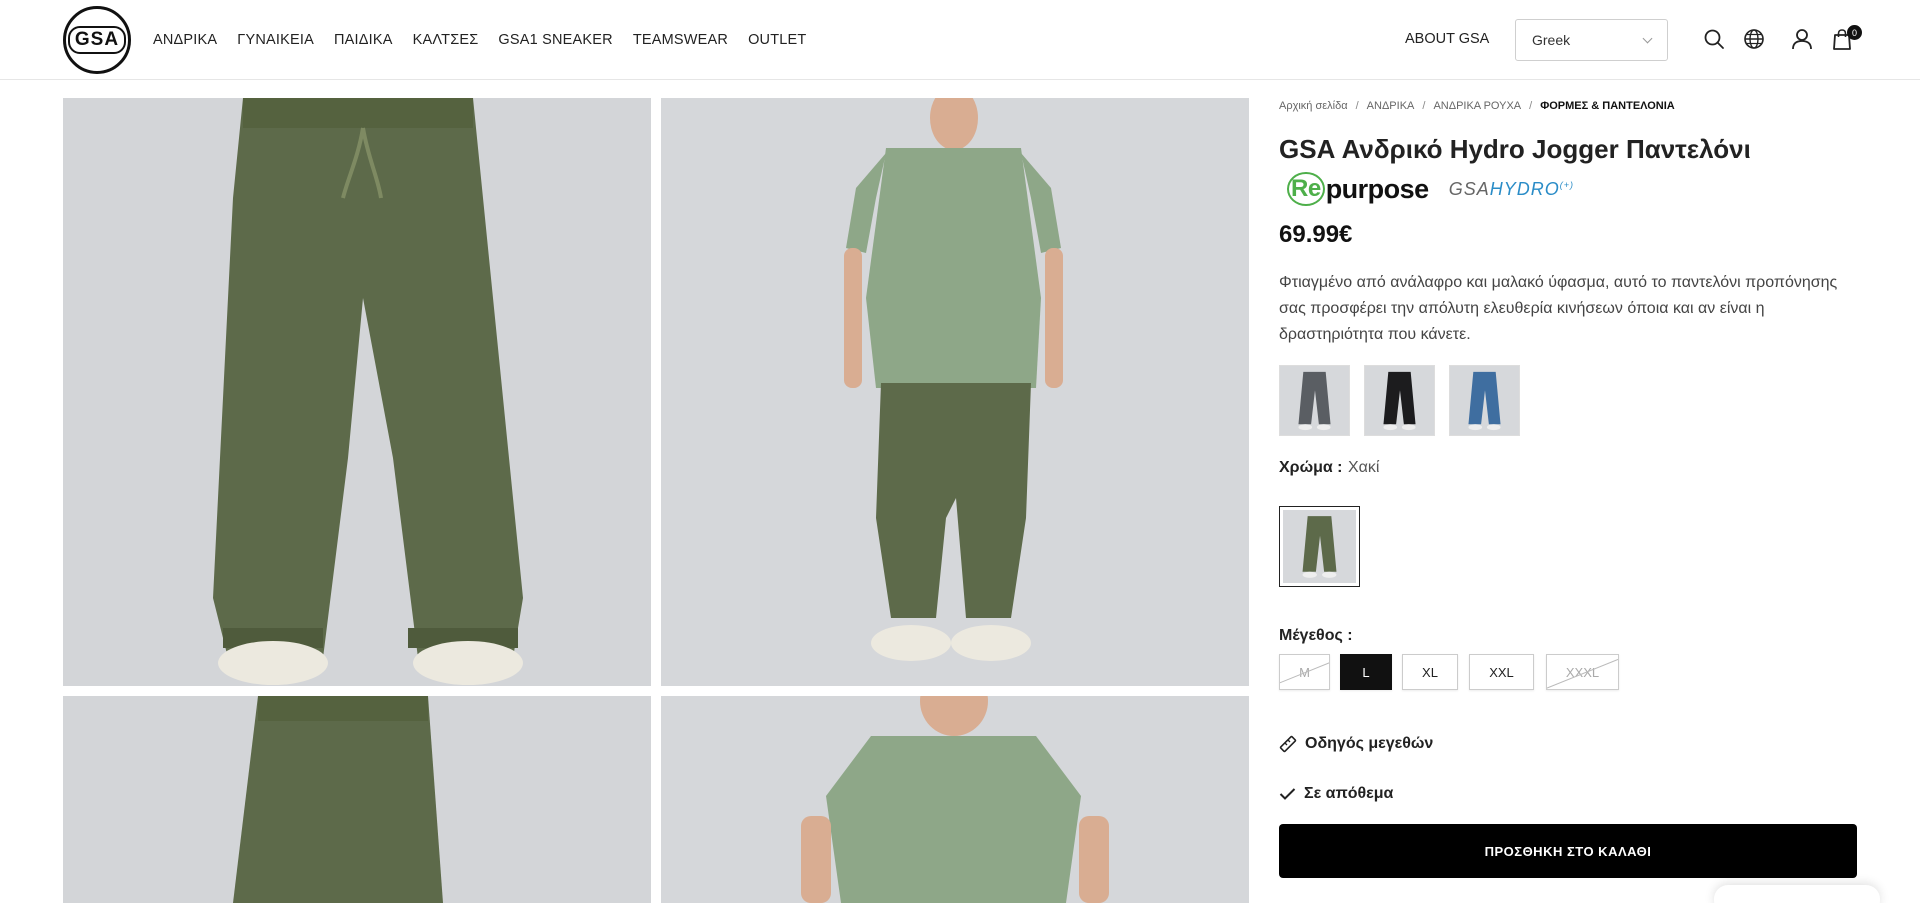 The image size is (1920, 903). Describe the element at coordinates (955, 799) in the screenshot. I see `product-image-shirt-front` at that location.